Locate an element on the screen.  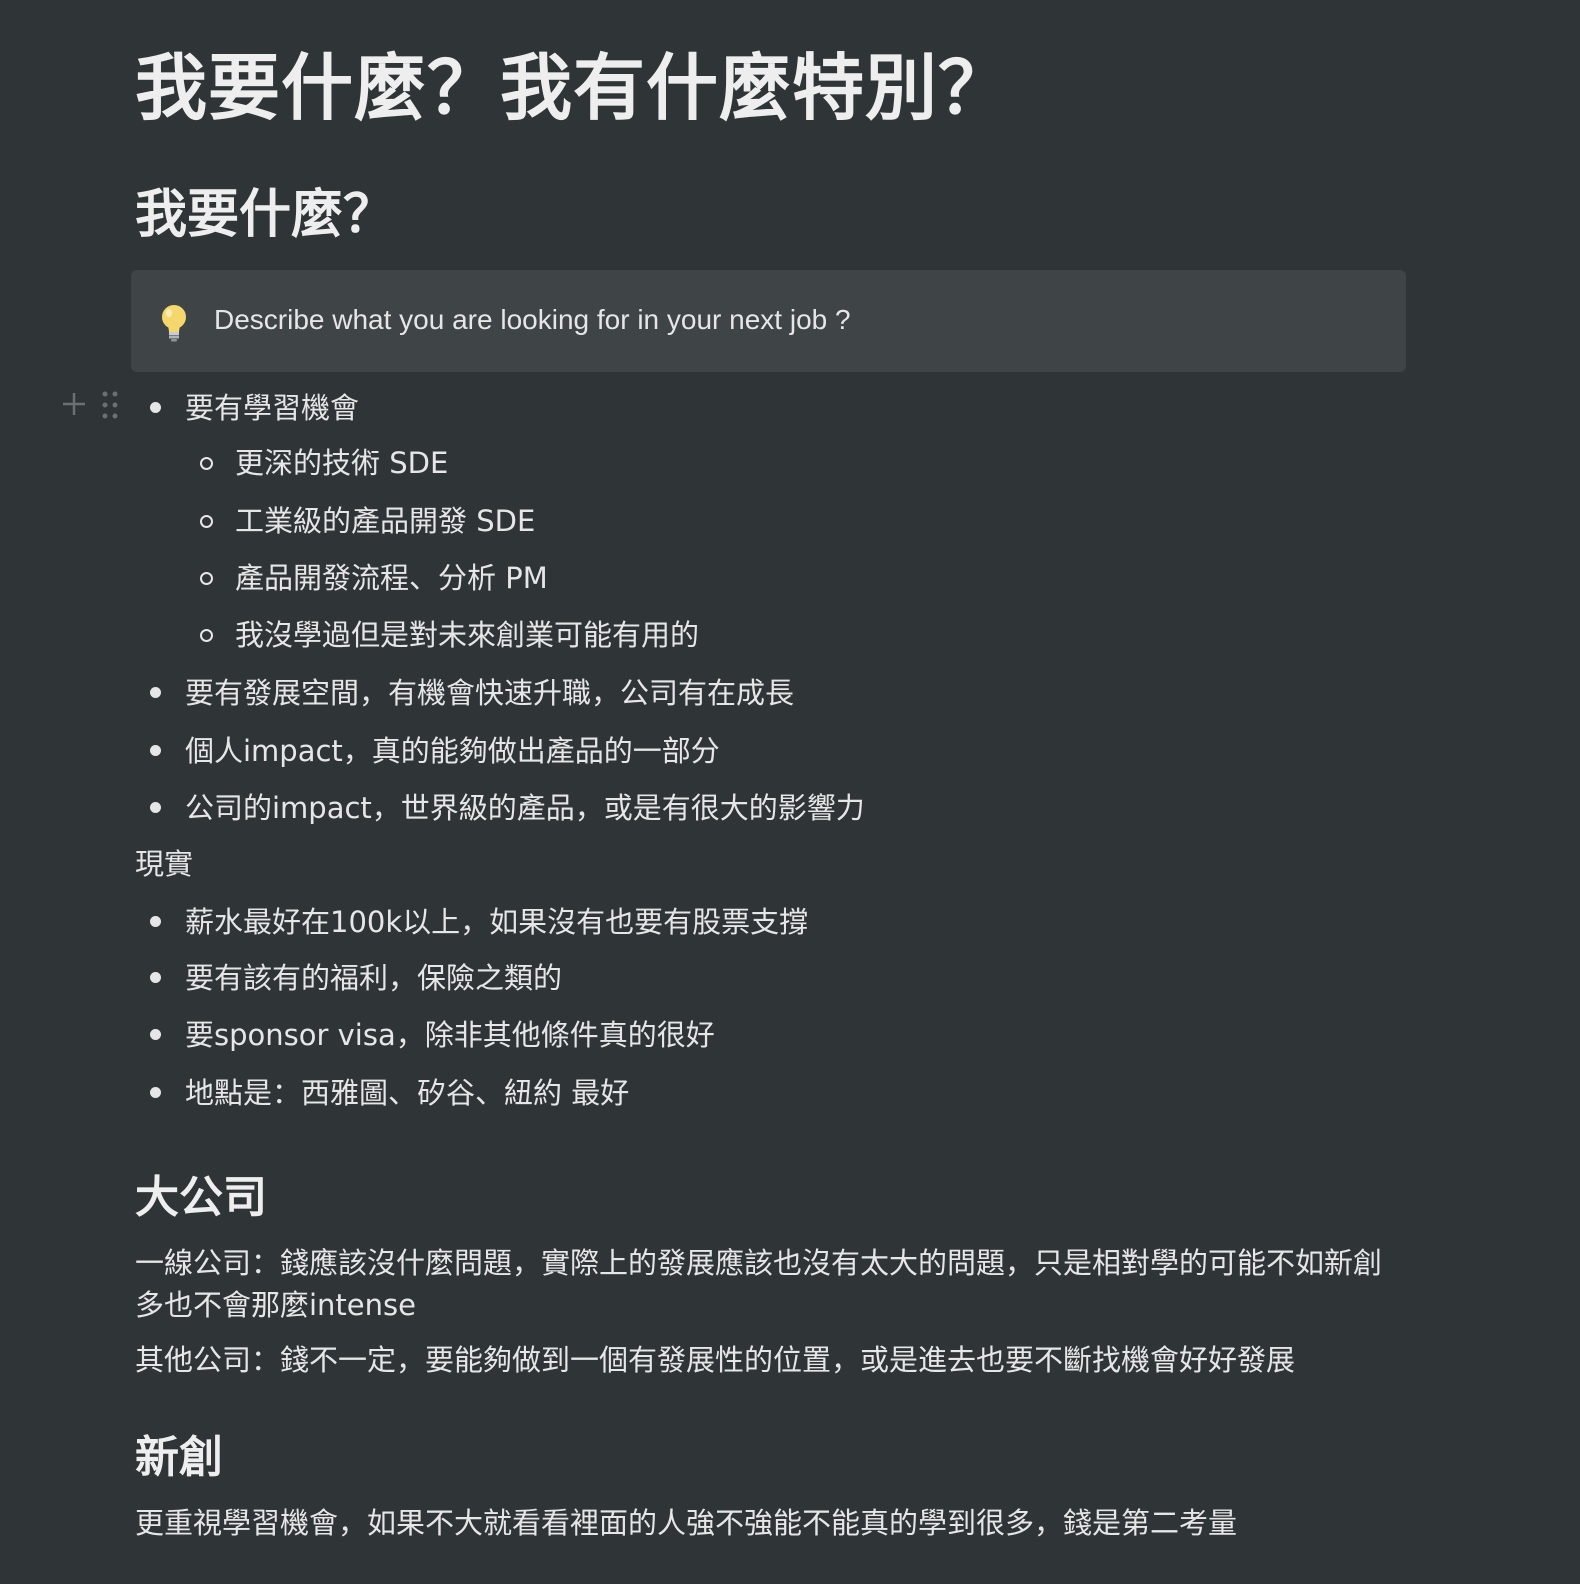
lightbulb-icon is located at coordinates (174, 323).